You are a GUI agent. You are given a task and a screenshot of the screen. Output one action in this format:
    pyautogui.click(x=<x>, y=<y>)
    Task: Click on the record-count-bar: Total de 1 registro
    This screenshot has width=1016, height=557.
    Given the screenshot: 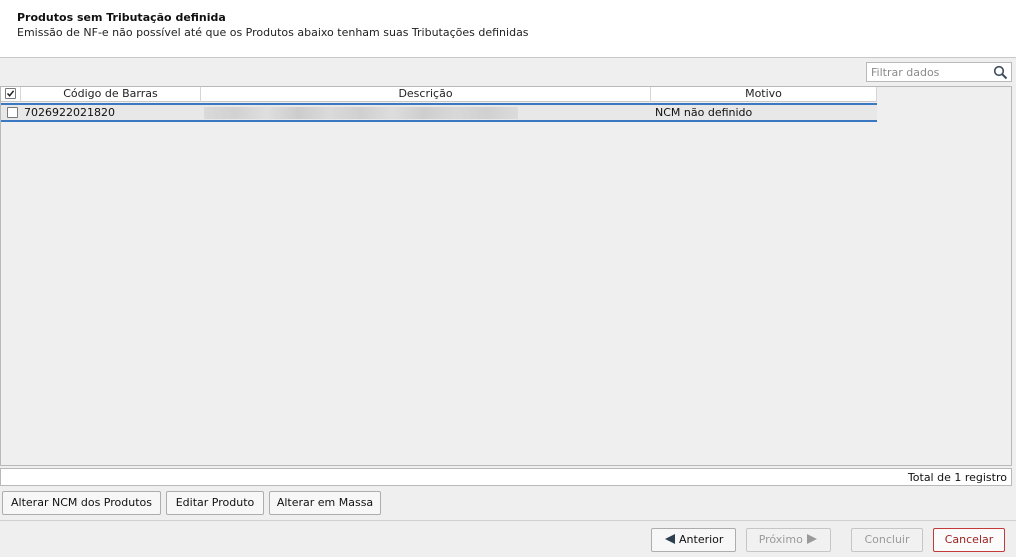 What is the action you would take?
    pyautogui.click(x=506, y=477)
    